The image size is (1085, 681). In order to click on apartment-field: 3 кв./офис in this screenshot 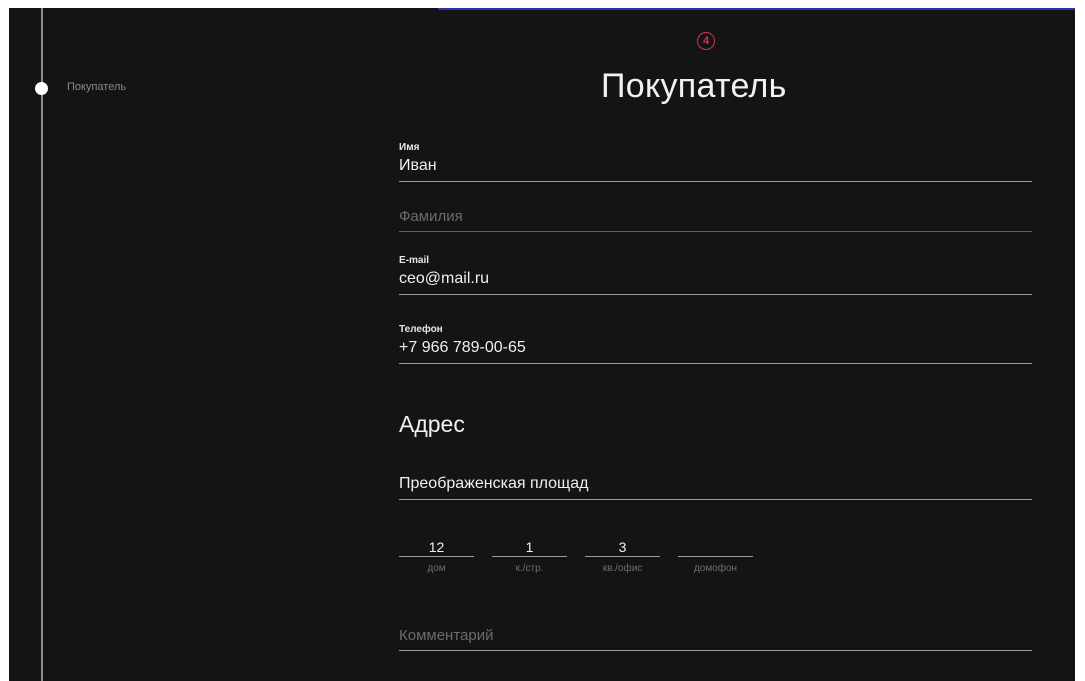, I will do `click(622, 556)`.